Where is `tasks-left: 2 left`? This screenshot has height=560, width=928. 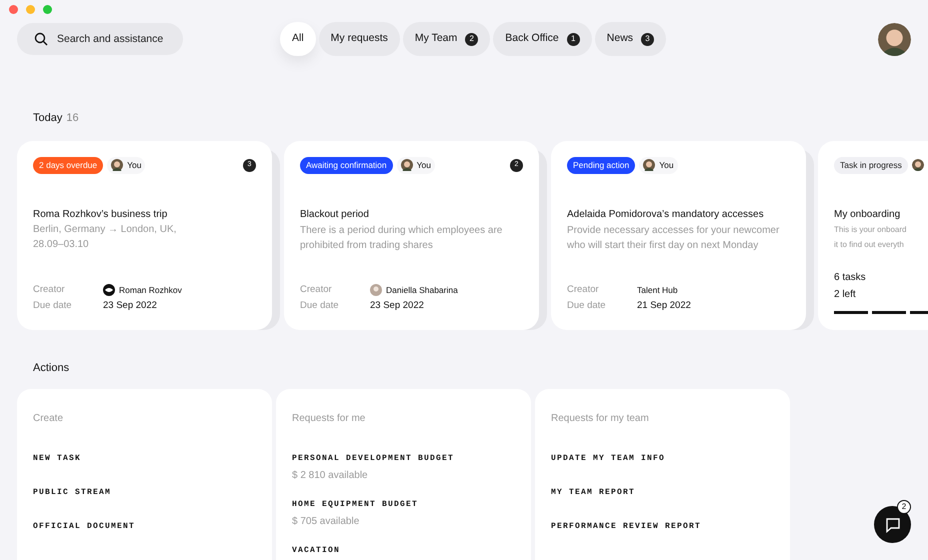
tasks-left: 2 left is located at coordinates (845, 295).